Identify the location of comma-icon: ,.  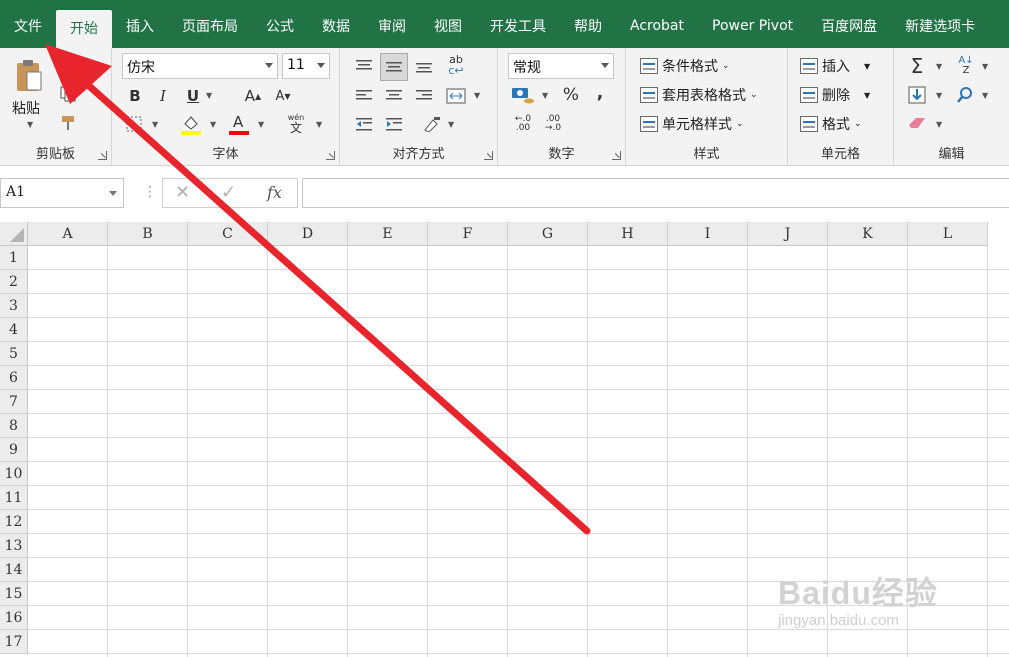
(600, 93).